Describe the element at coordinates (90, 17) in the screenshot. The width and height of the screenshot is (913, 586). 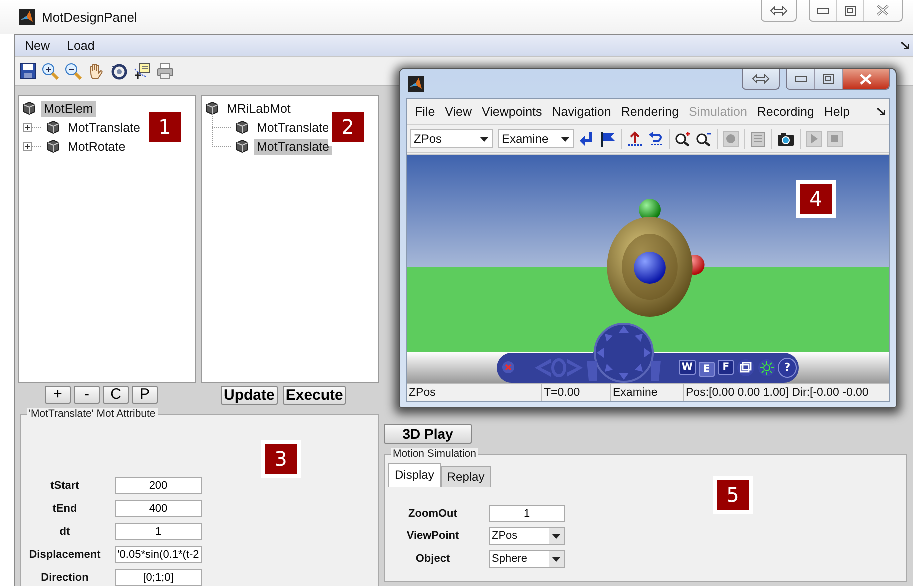
I see `window-title: MotDesignPanel` at that location.